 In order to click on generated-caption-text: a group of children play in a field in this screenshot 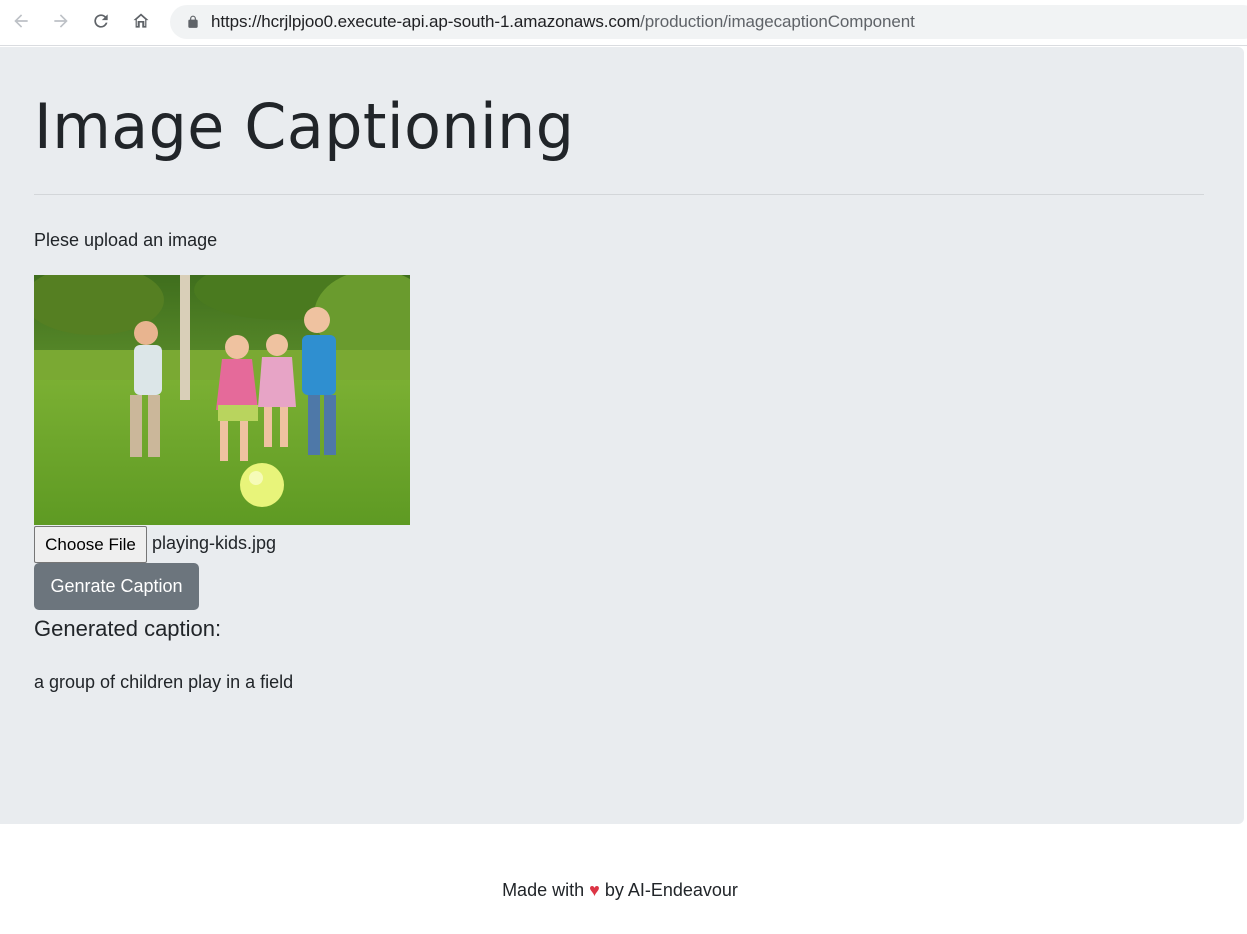, I will do `click(164, 682)`.